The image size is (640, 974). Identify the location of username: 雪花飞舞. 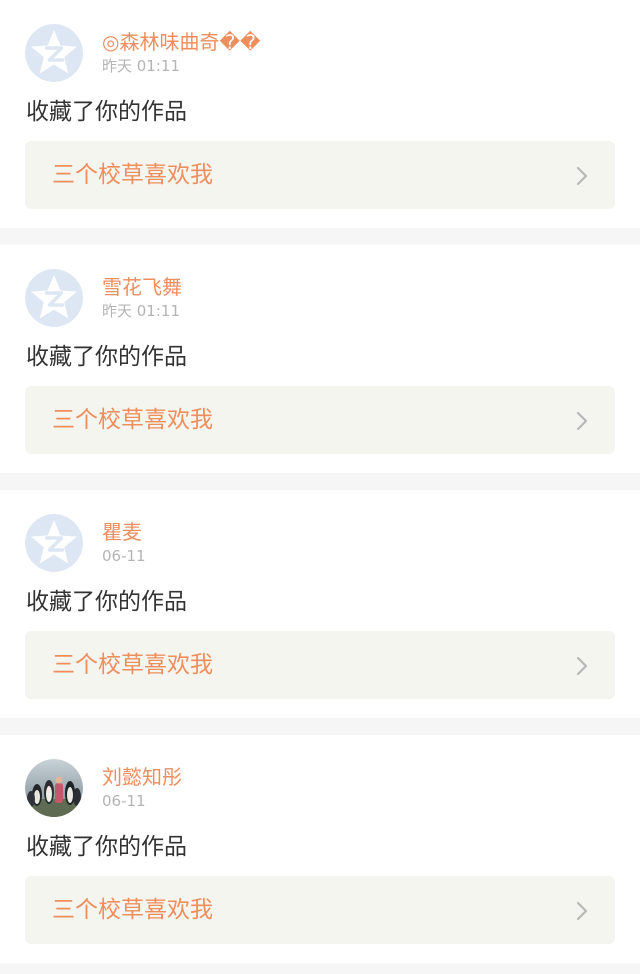
(142, 287).